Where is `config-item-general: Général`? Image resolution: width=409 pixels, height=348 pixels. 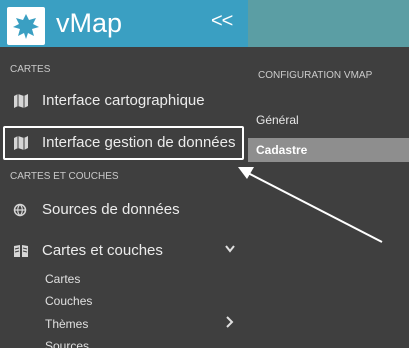
config-item-general: Général is located at coordinates (277, 120).